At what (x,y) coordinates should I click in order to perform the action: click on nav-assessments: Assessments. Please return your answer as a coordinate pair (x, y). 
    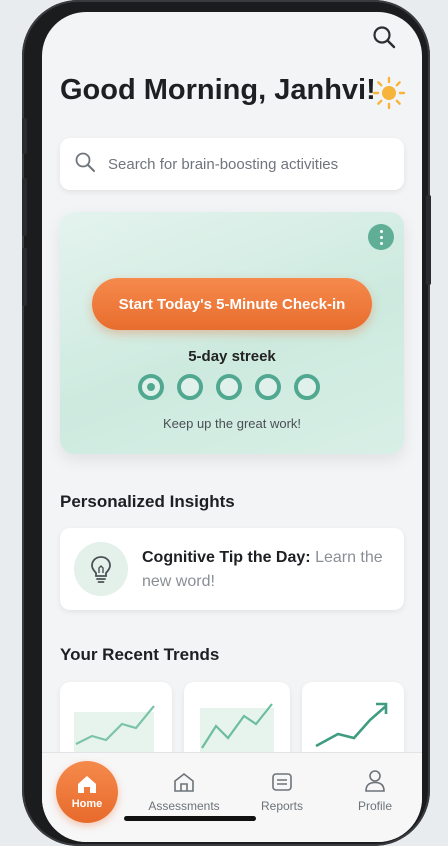
    Looking at the image, I should click on (184, 790).